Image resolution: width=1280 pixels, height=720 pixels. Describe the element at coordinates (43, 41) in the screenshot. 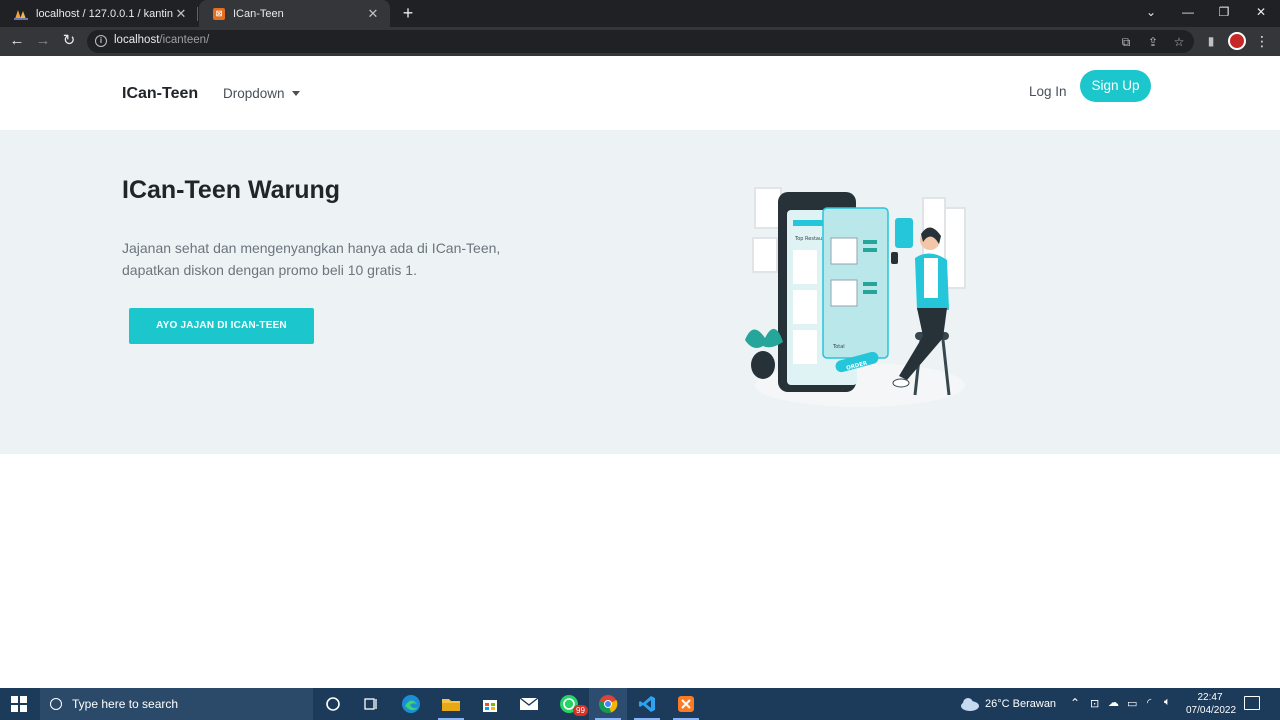

I see `forward-button: →` at that location.